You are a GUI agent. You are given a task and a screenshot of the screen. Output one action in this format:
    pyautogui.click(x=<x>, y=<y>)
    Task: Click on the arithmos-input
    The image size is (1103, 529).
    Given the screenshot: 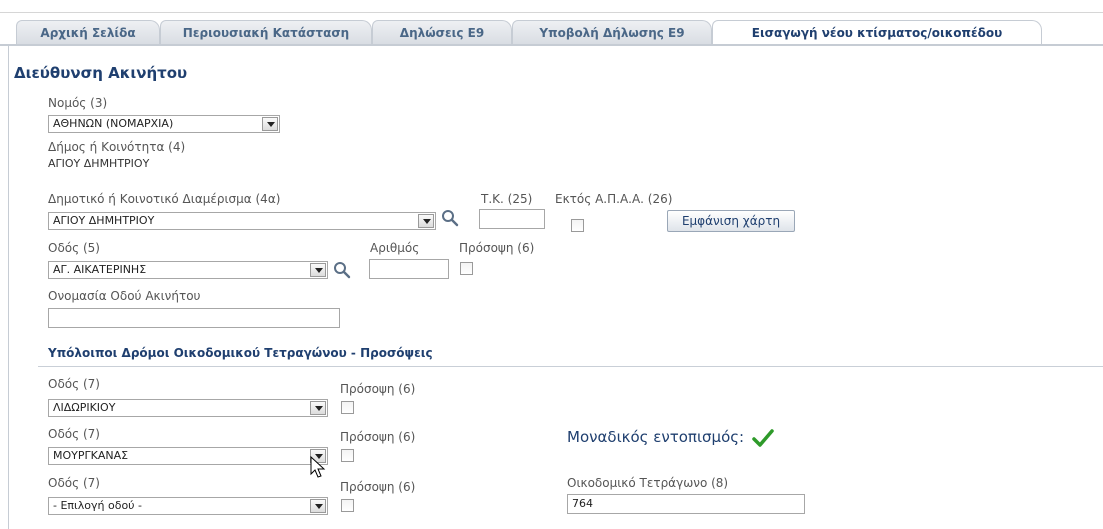 What is the action you would take?
    pyautogui.click(x=409, y=269)
    